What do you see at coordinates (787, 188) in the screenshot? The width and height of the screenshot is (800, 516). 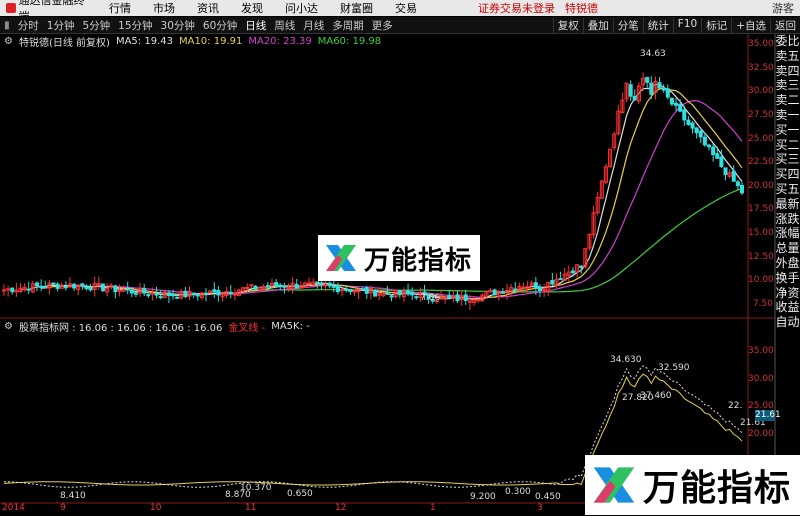 I see `quote-panel-item: 买五` at bounding box center [787, 188].